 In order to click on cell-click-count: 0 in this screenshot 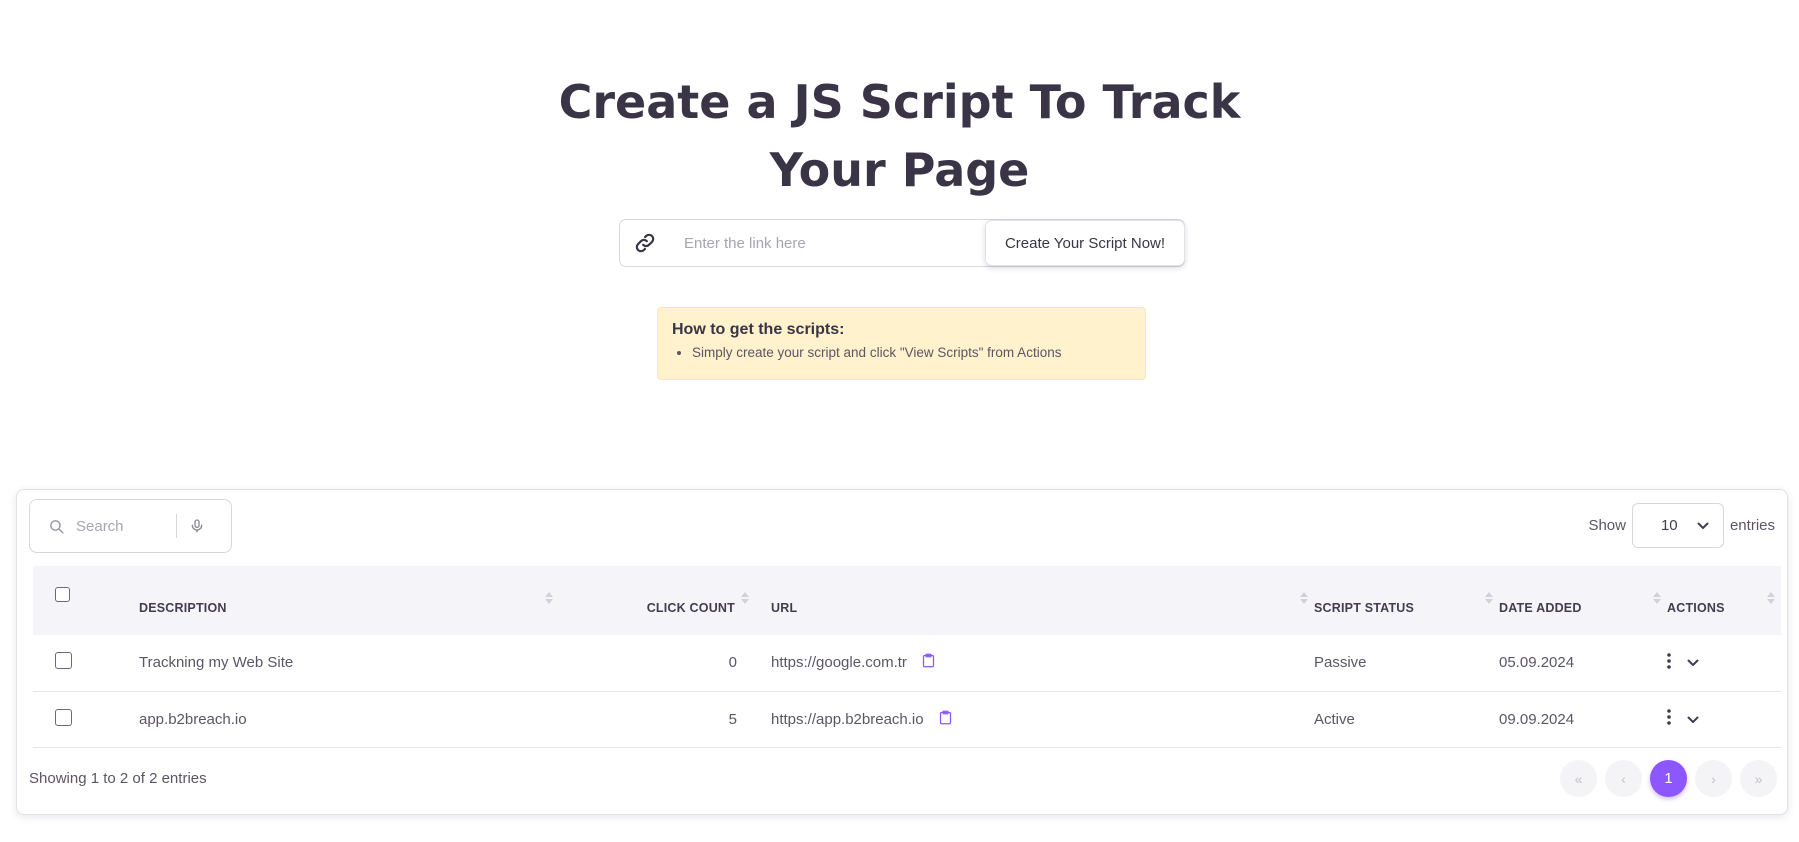, I will do `click(732, 663)`.